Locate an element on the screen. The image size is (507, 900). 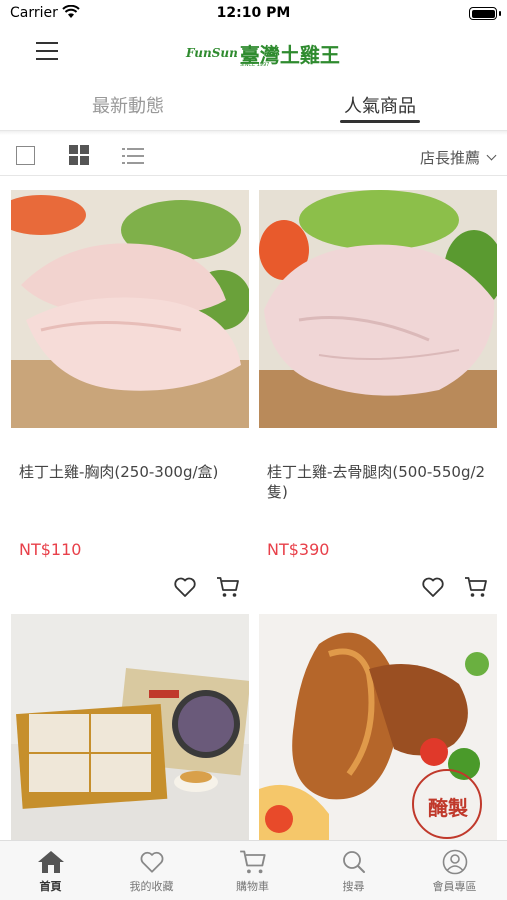
product-image-chicken-breast is located at coordinates (130, 309).